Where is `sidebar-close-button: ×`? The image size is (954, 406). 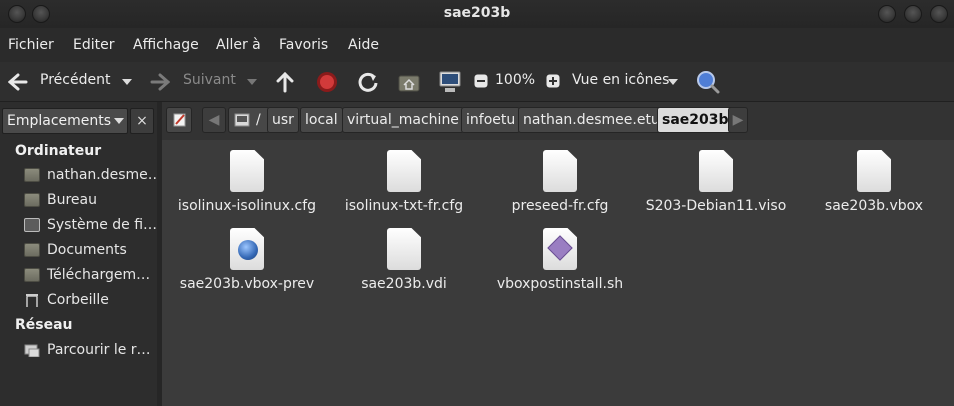
sidebar-close-button: × is located at coordinates (142, 121).